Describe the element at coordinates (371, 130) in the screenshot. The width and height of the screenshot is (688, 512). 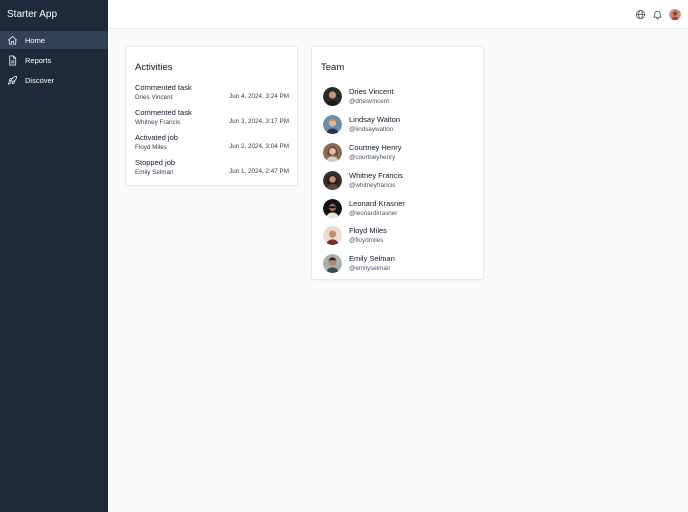
I see `member-handle: @lindsaywalton` at that location.